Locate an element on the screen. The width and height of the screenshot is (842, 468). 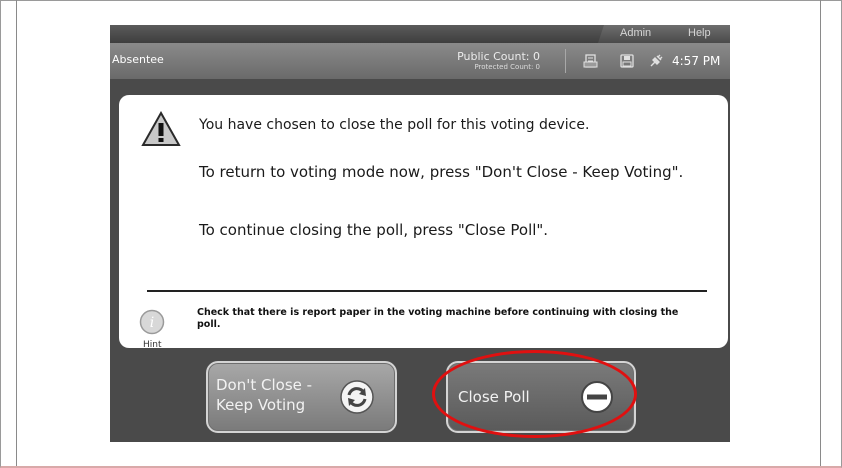
mode-label: Absentee is located at coordinates (138, 59).